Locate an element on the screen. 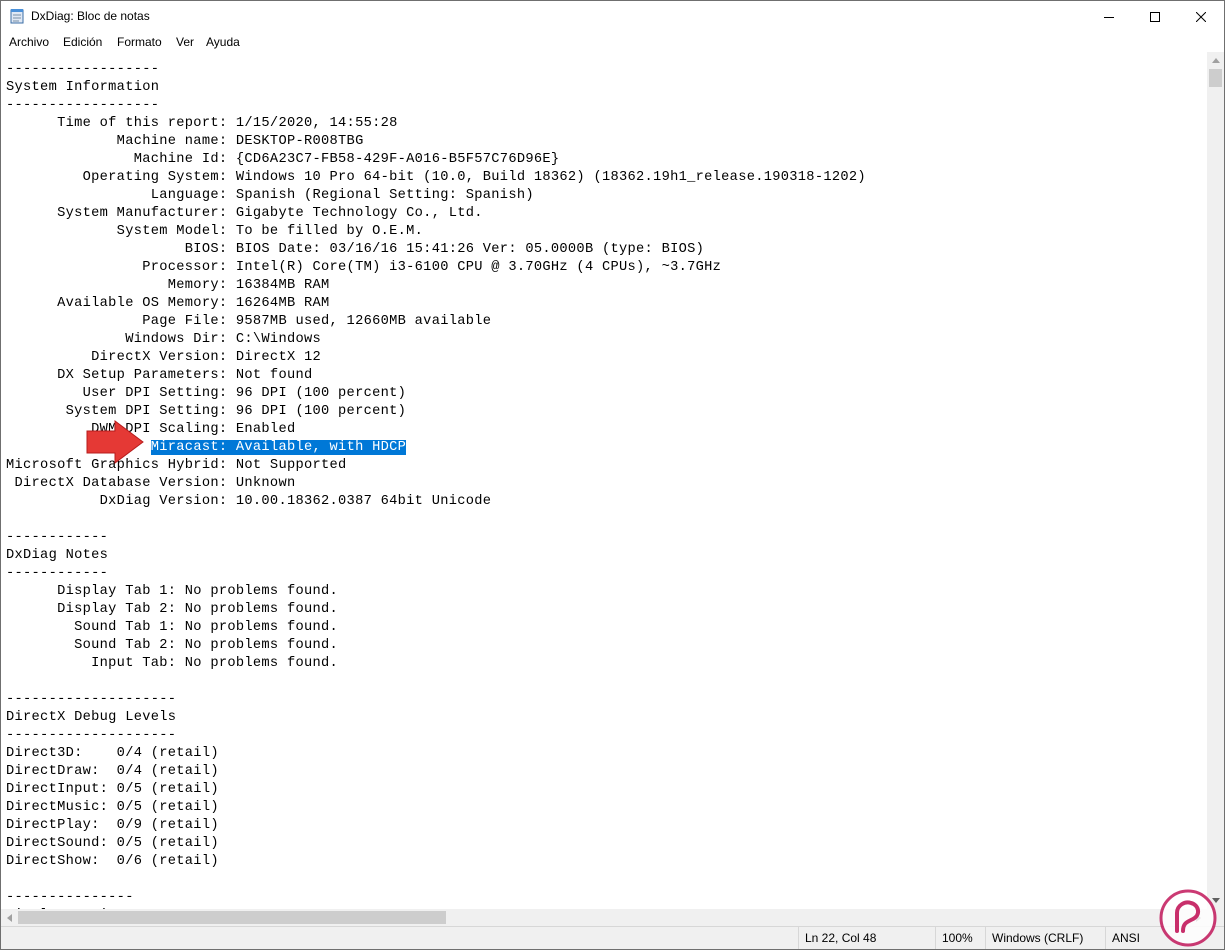 The width and height of the screenshot is (1225, 950). document-line: Machine name: DESKTOP-R008TBG is located at coordinates (185, 141).